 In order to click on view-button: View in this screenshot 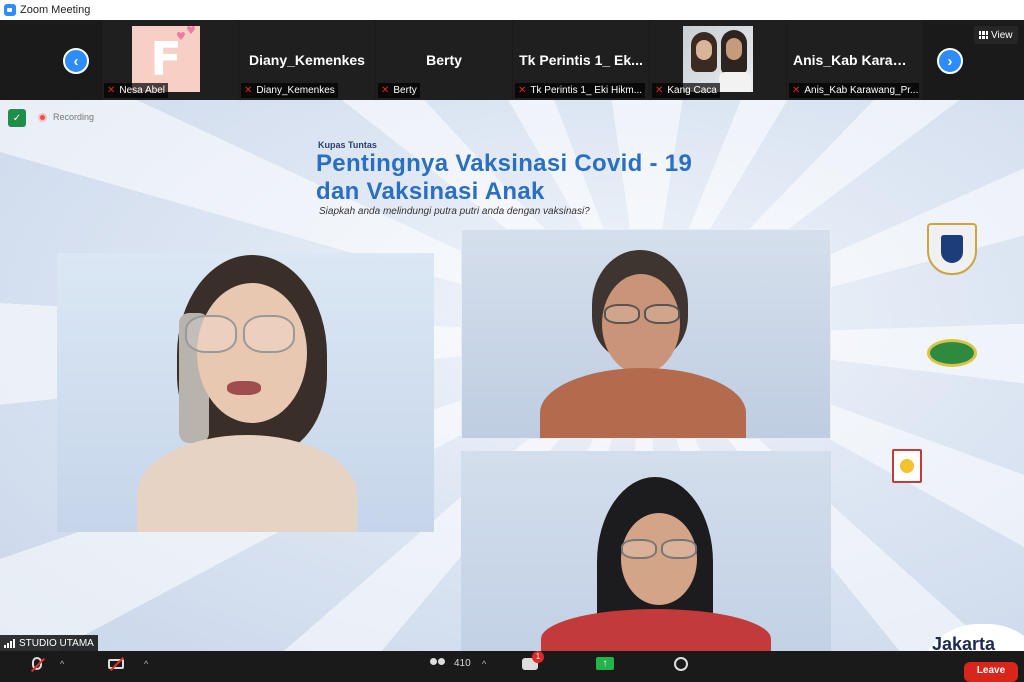, I will do `click(996, 35)`.